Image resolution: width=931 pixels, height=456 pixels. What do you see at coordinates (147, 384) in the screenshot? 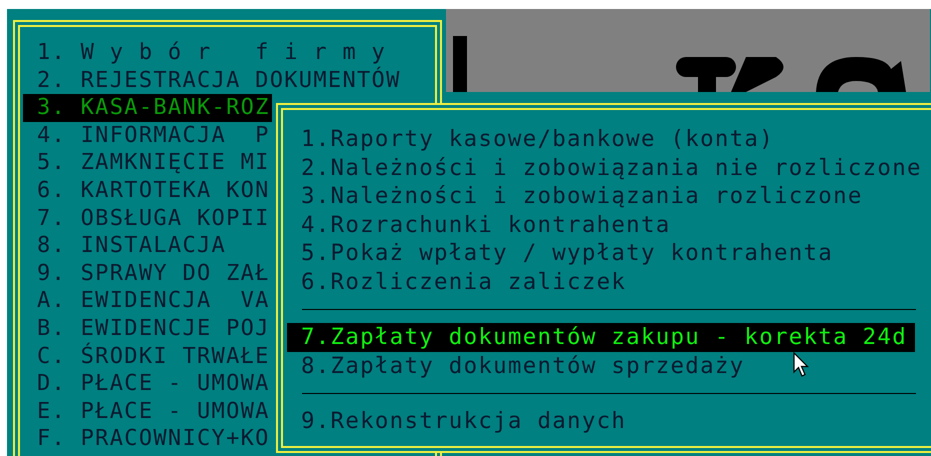
I see `menu-item: D. PŁACE - UMOWA` at bounding box center [147, 384].